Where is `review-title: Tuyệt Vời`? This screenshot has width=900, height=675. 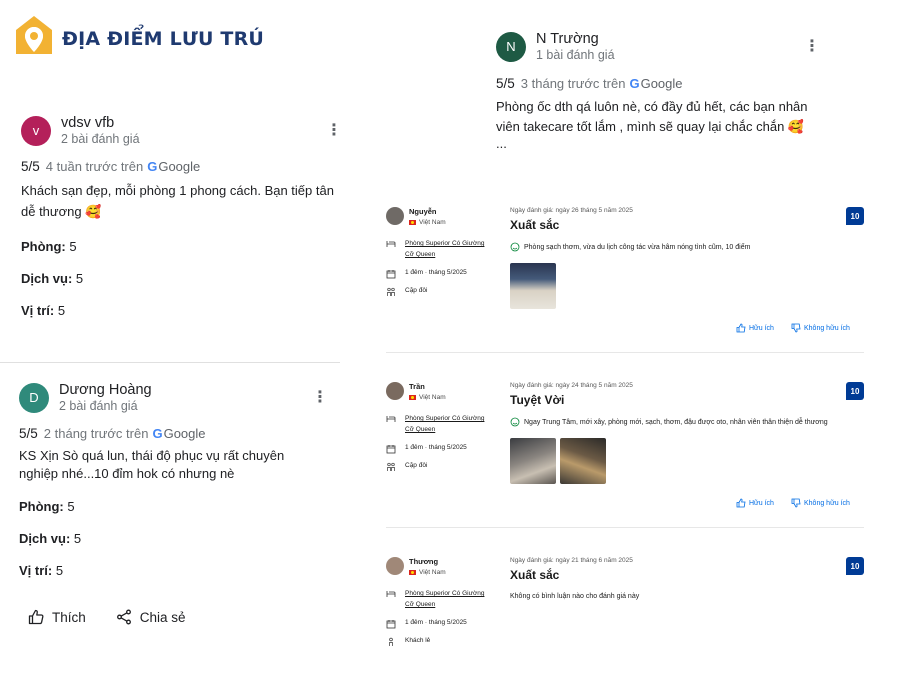 review-title: Tuyệt Vời is located at coordinates (537, 400).